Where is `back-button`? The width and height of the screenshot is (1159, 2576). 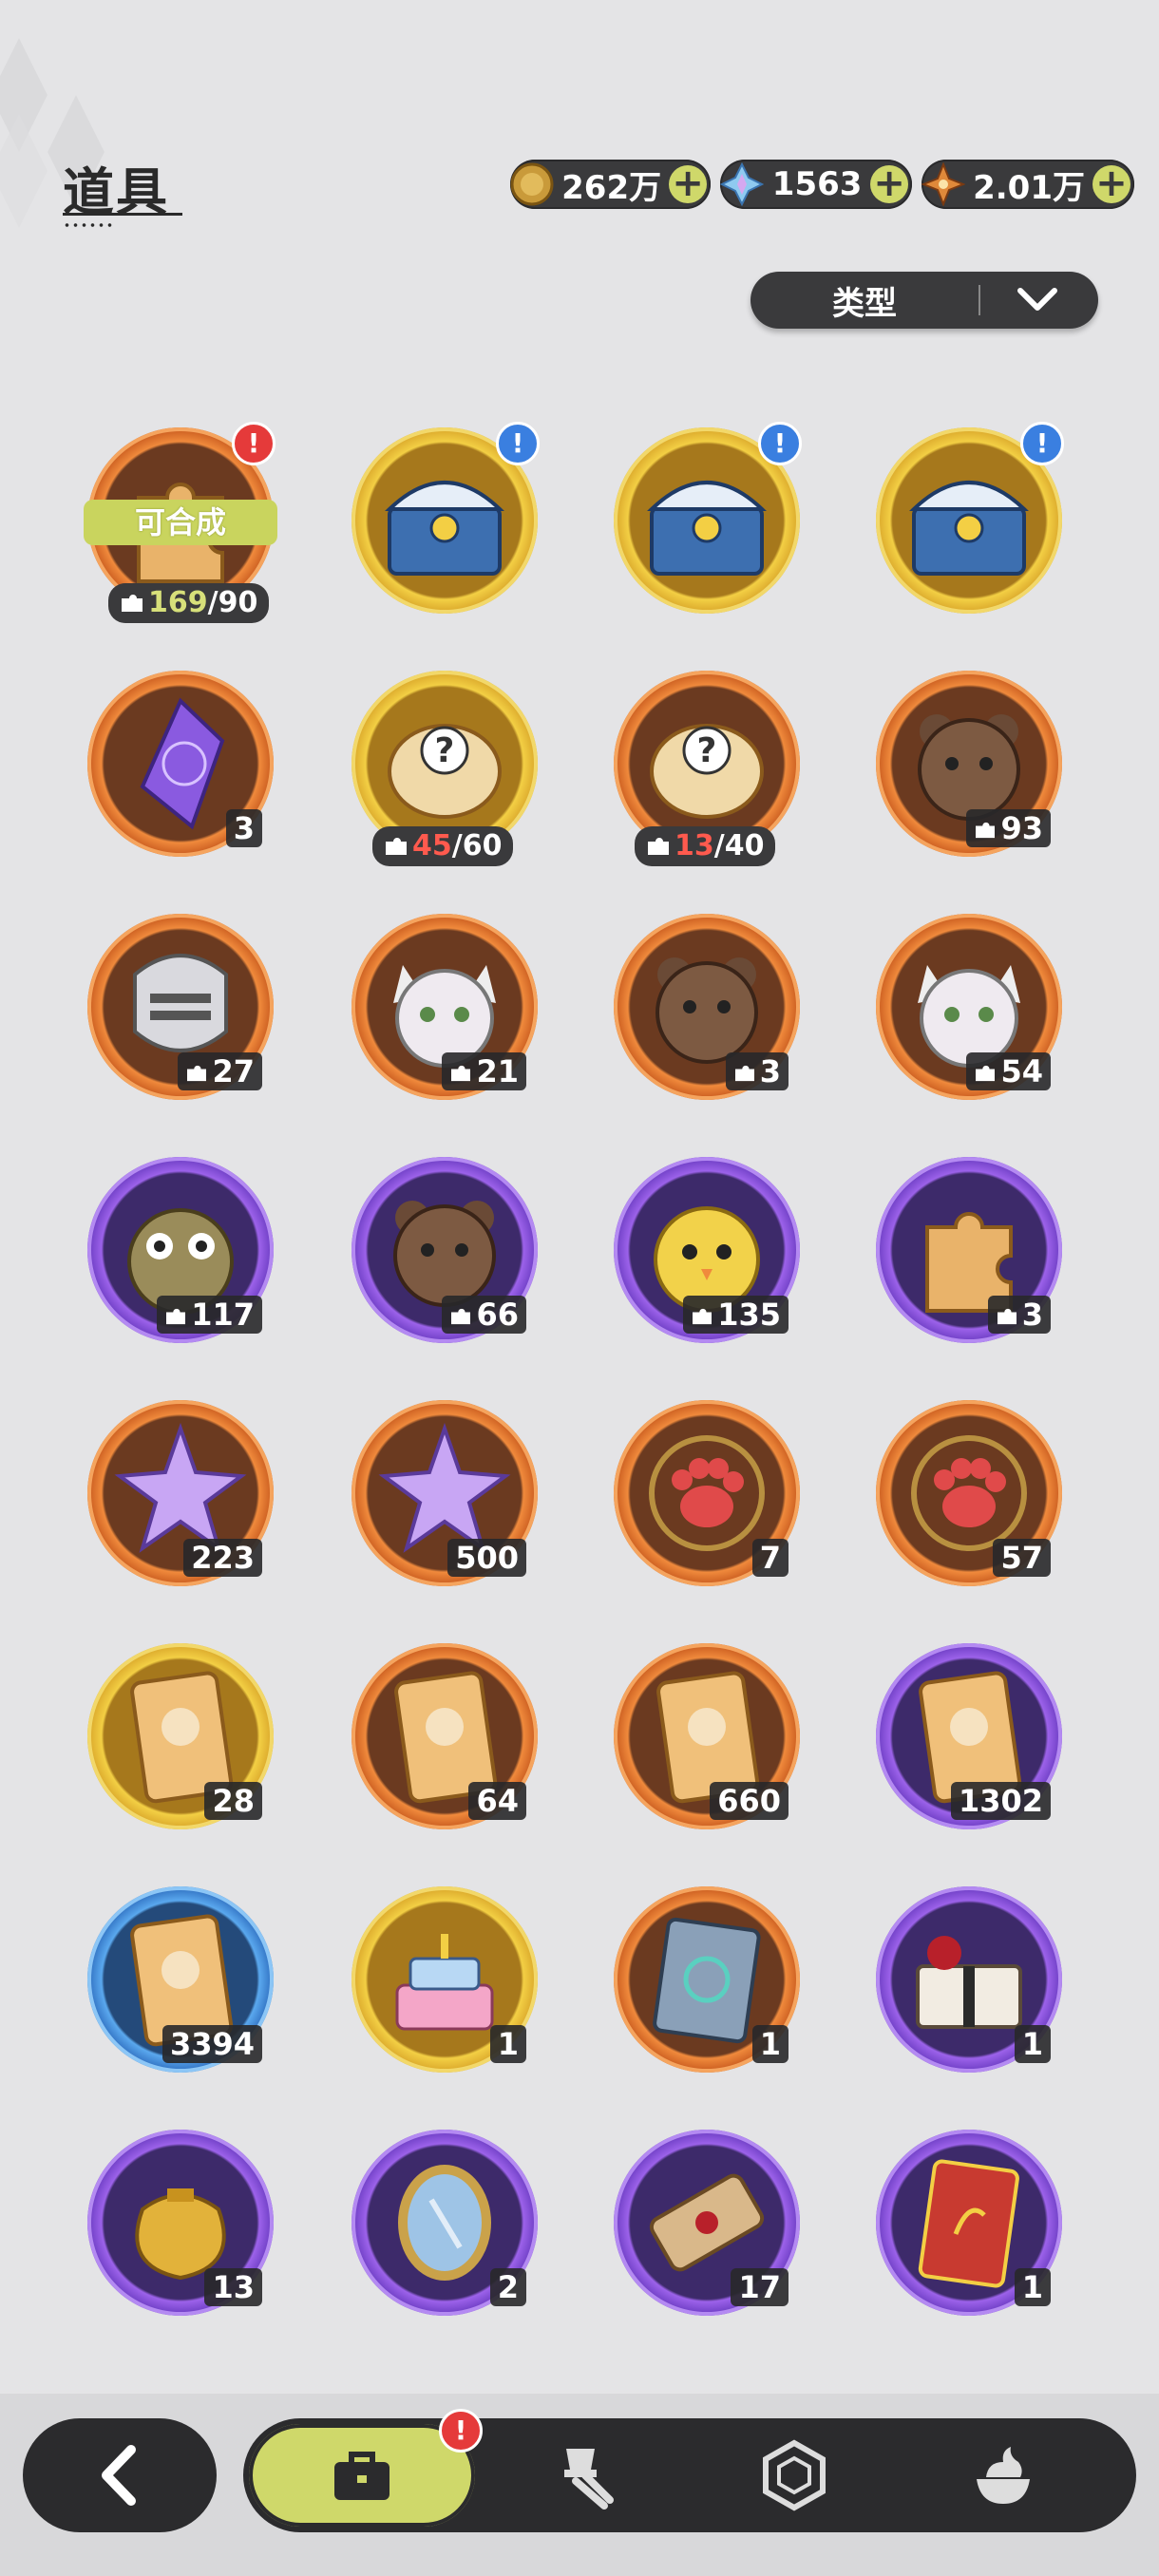
back-button is located at coordinates (120, 2475).